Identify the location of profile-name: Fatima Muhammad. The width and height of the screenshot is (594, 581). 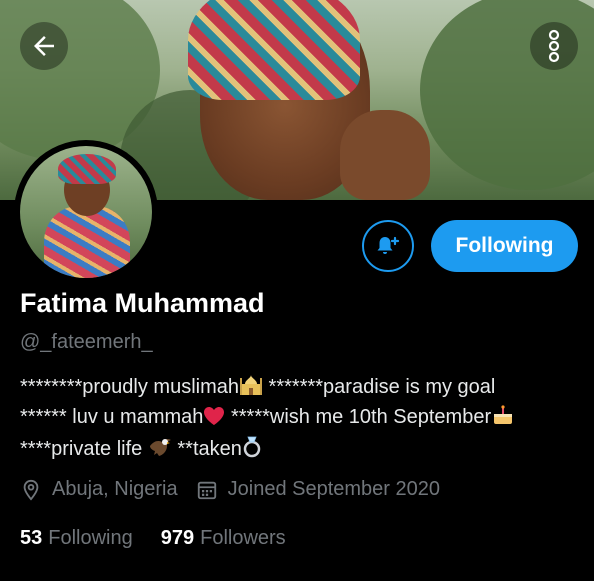
(142, 303).